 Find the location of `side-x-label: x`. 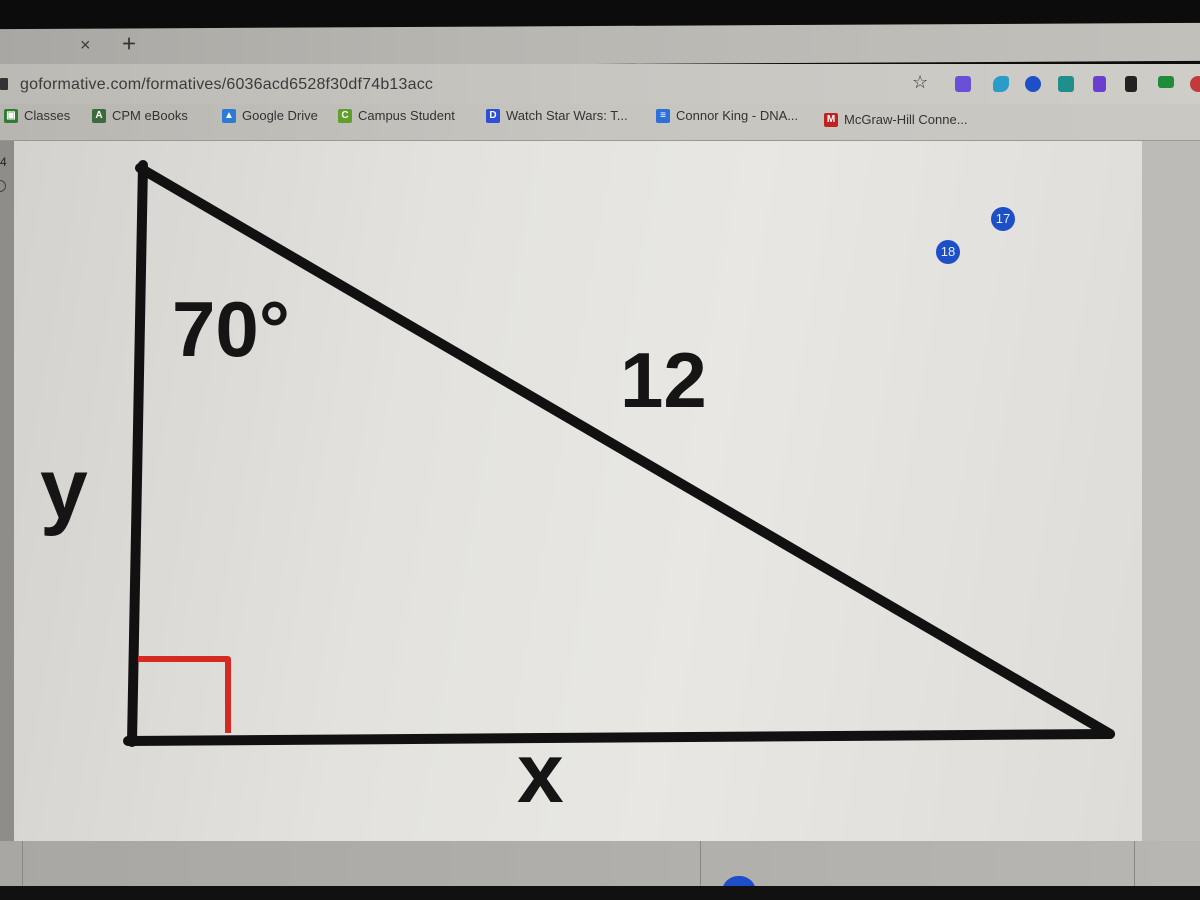

side-x-label: x is located at coordinates (540, 773).